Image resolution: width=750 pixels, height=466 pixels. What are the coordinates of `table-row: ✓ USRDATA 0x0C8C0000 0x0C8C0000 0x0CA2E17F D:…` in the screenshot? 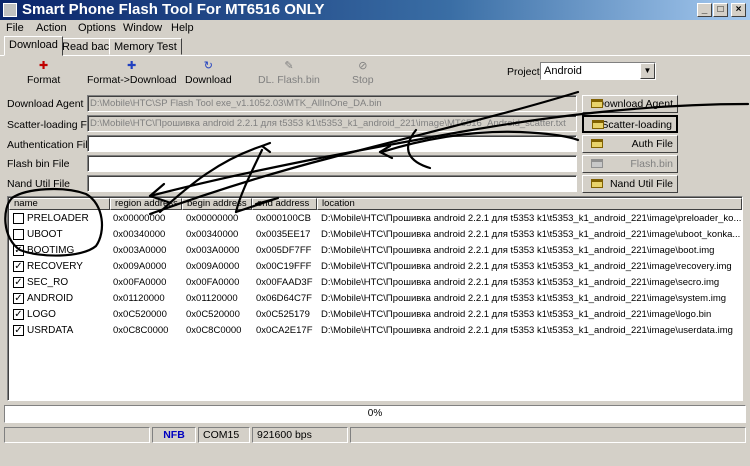 It's located at (375, 331).